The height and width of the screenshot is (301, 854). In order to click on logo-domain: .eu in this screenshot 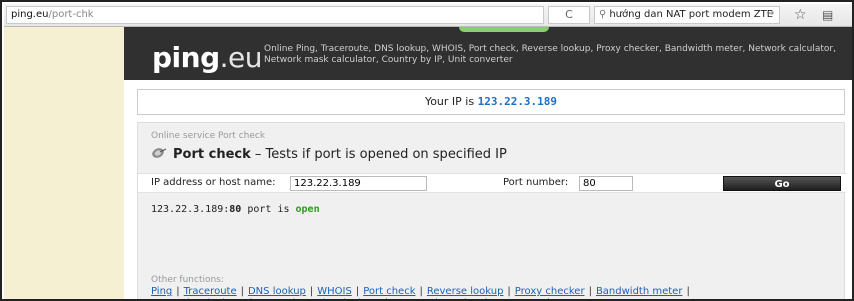, I will do `click(241, 57)`.